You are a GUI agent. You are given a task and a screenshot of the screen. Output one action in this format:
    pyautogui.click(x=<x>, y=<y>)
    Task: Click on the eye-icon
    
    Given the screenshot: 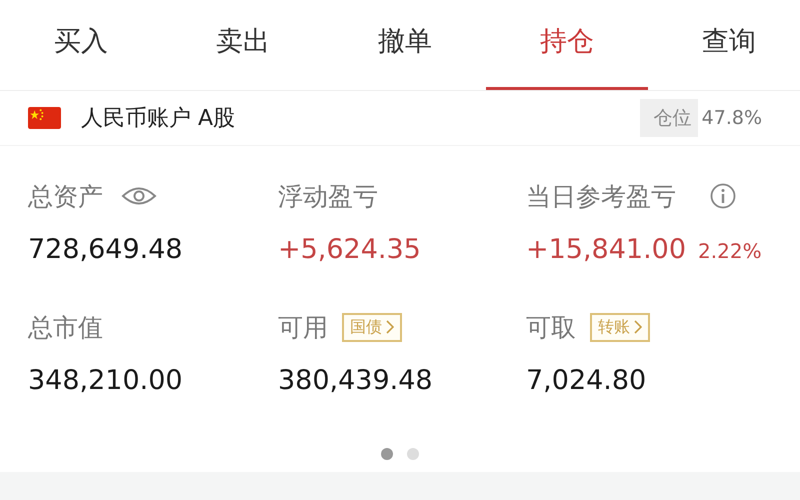 What is the action you would take?
    pyautogui.click(x=139, y=196)
    